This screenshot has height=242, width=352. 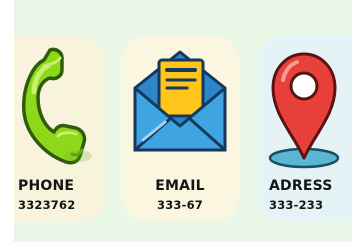 What do you see at coordinates (180, 186) in the screenshot?
I see `email-title: EMAIL` at bounding box center [180, 186].